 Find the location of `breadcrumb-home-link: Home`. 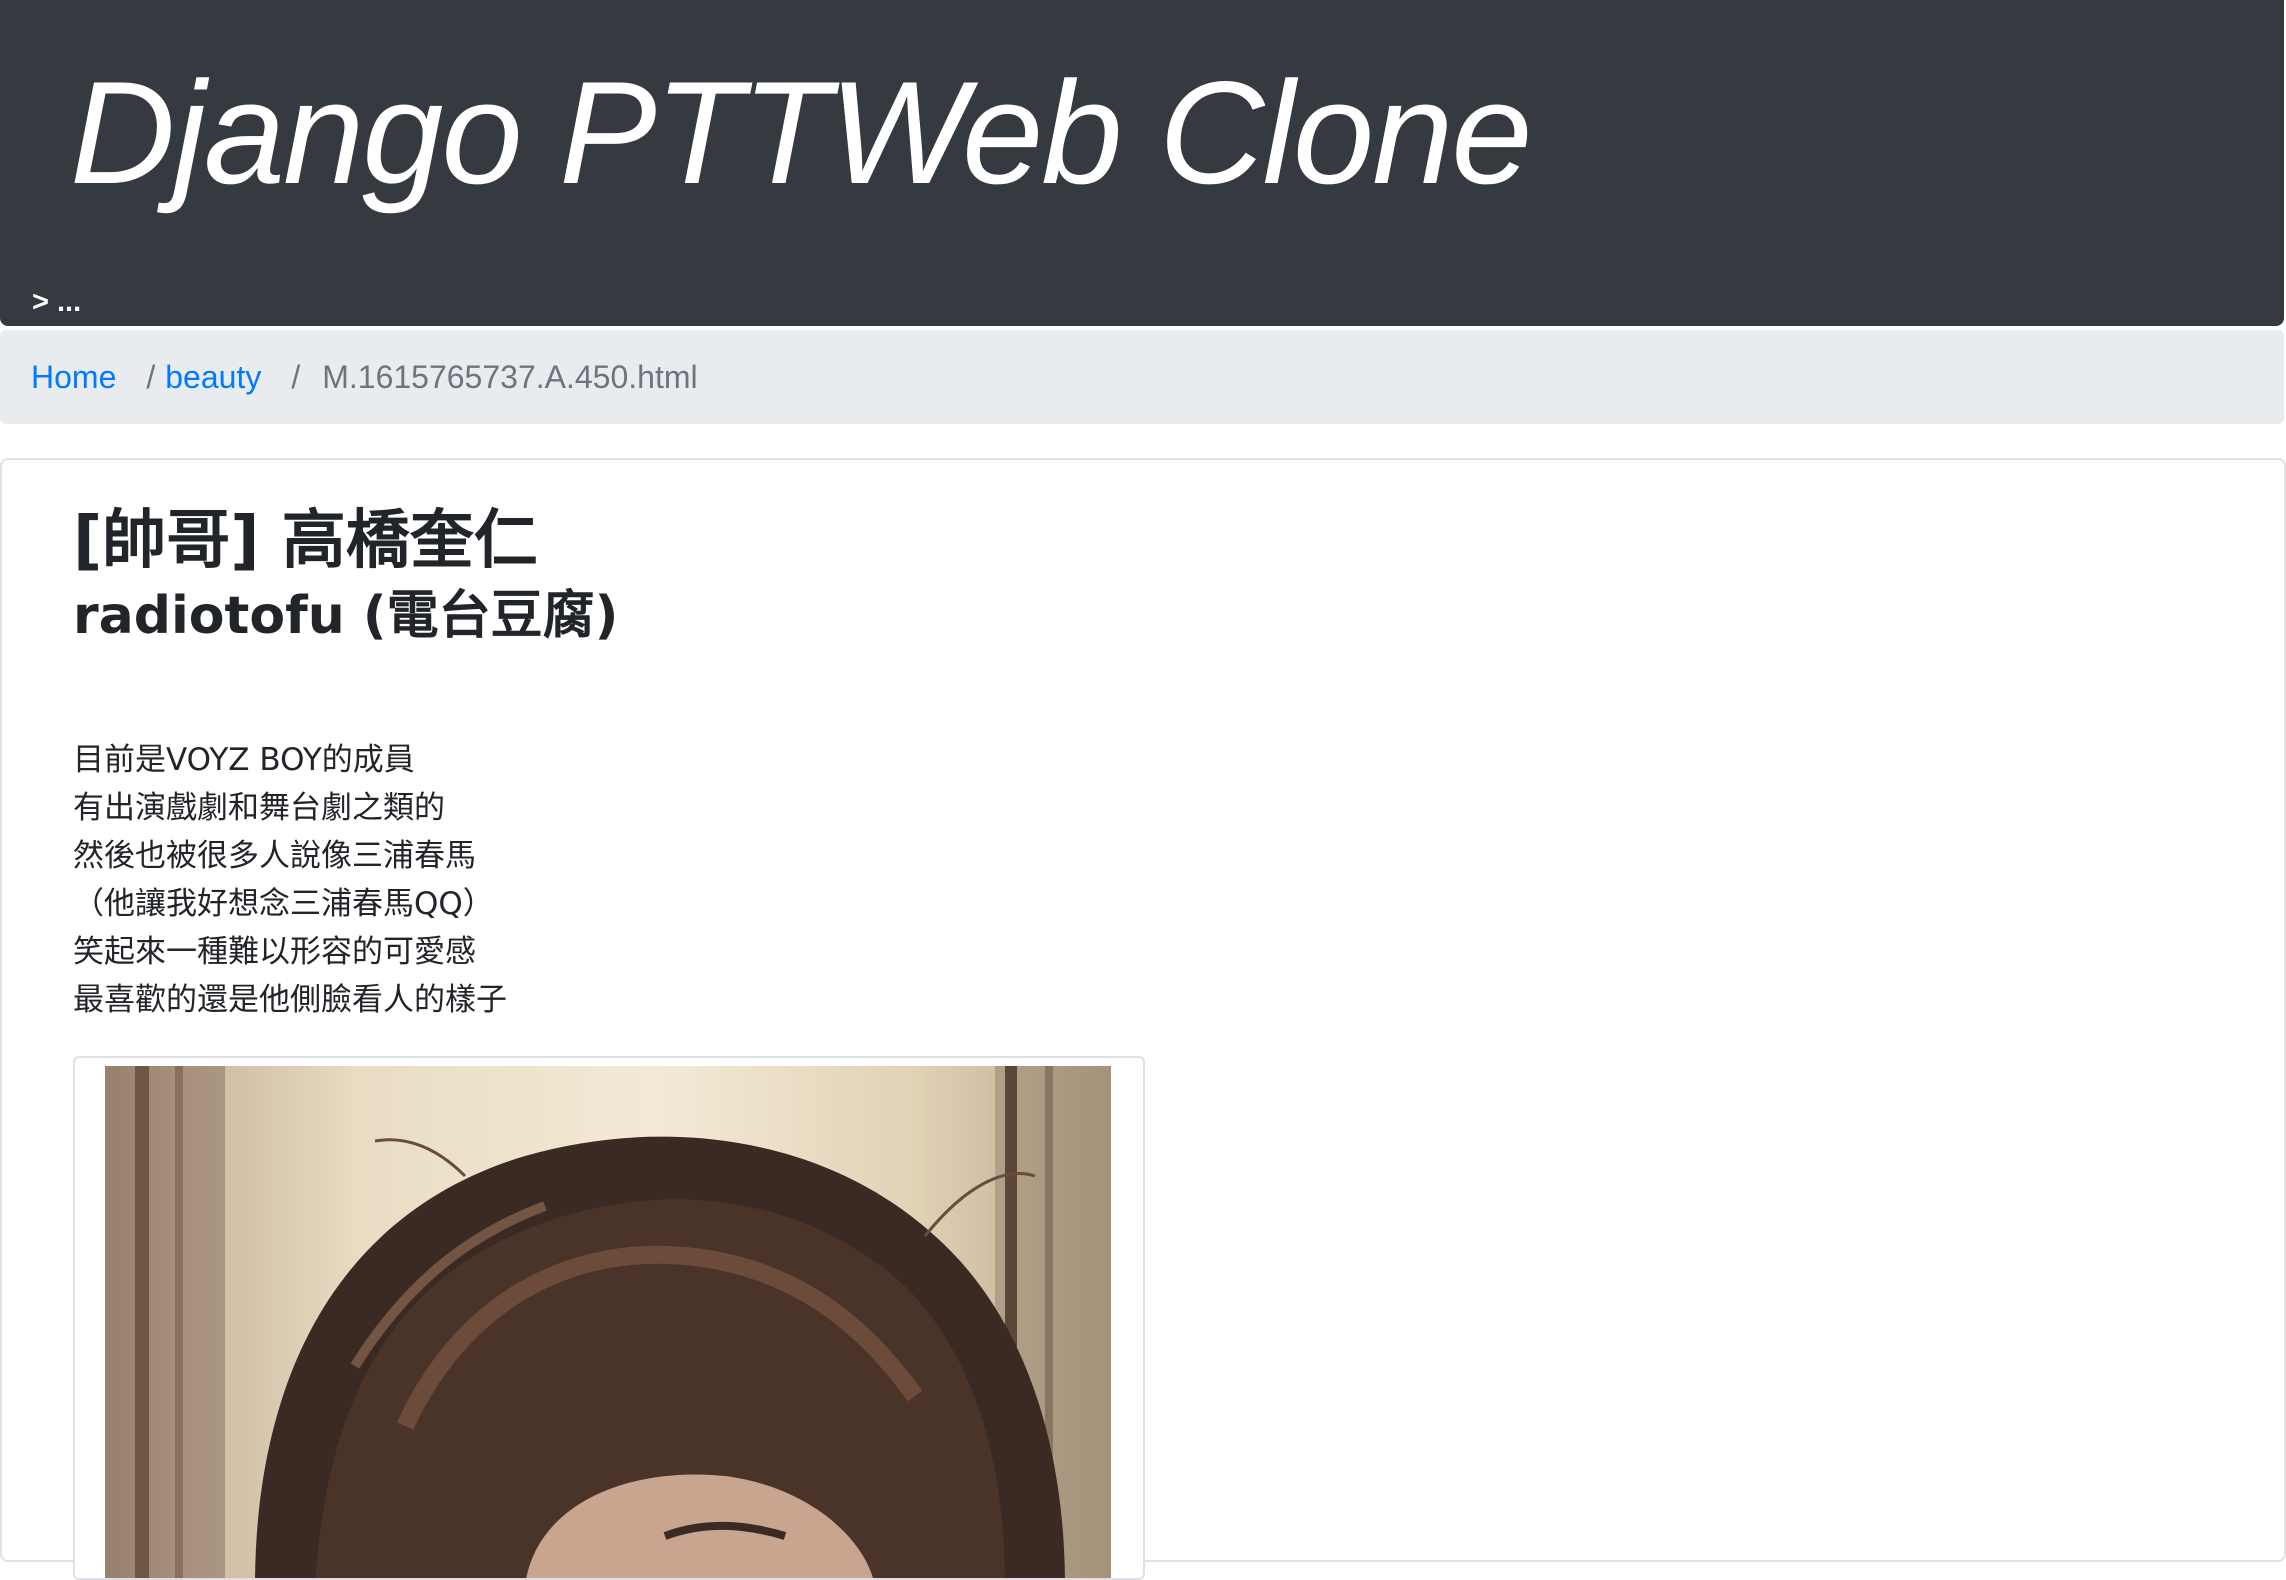

breadcrumb-home-link: Home is located at coordinates (73, 377).